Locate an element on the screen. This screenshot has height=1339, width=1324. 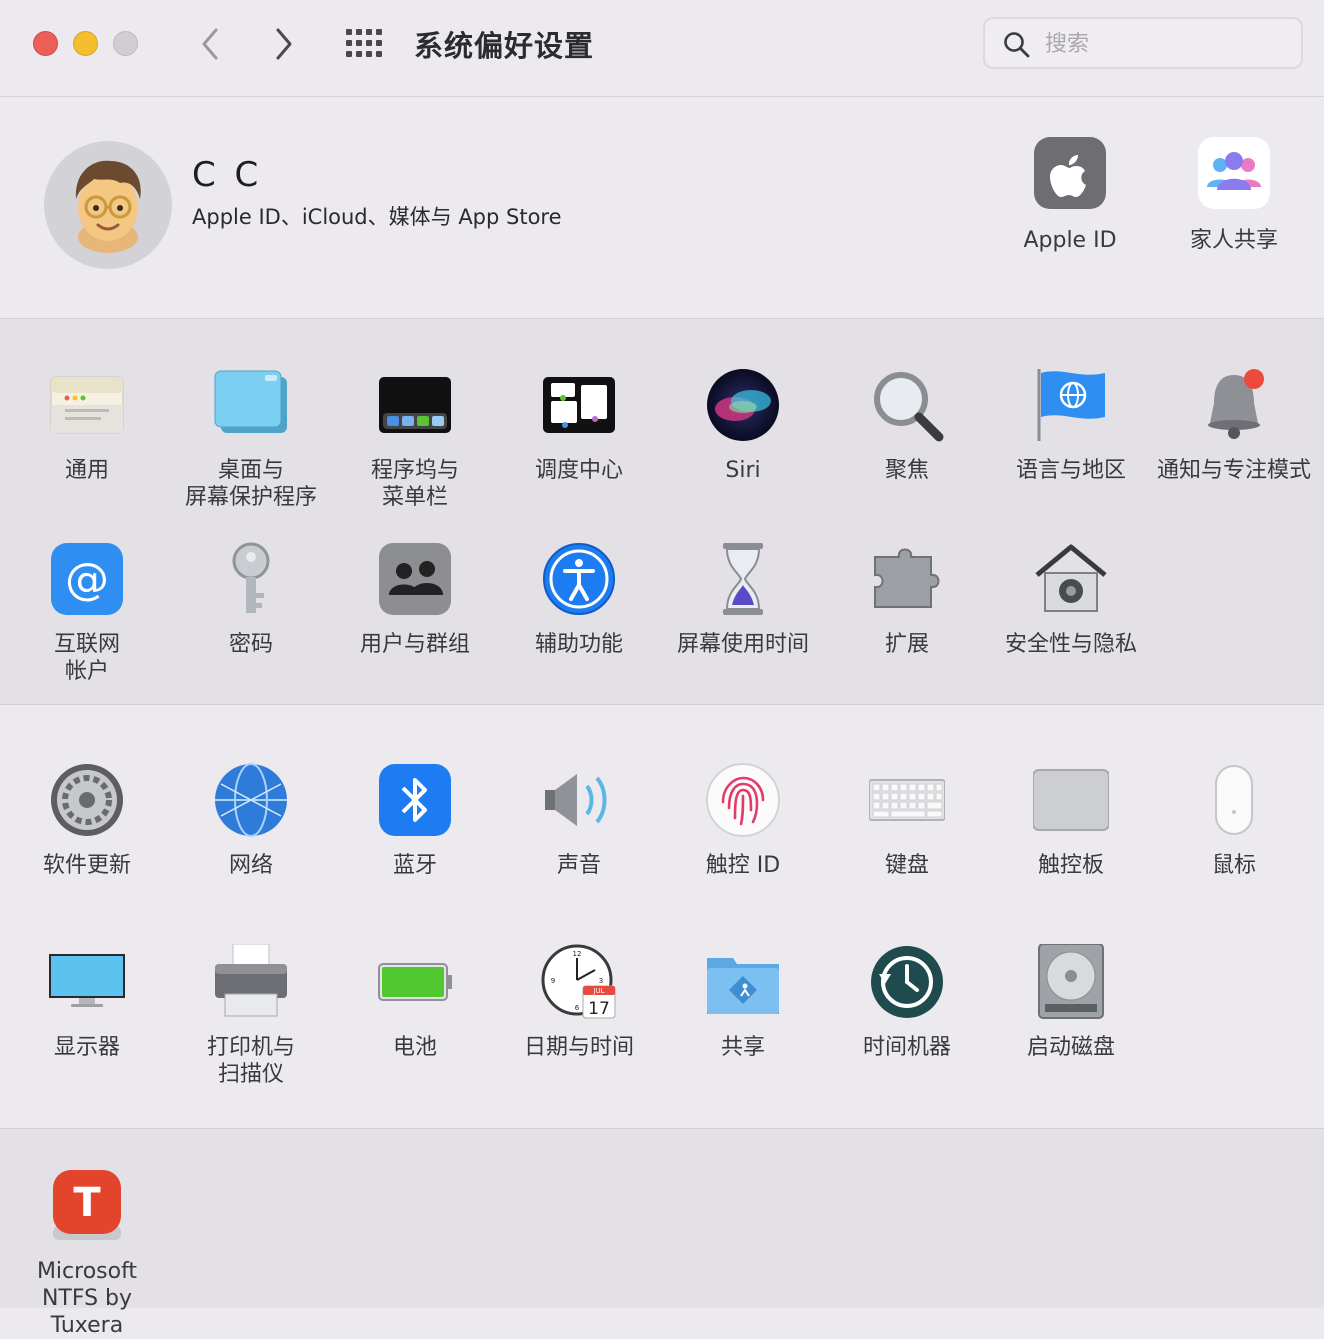
pref-label: 通用 is located at coordinates (86, 470).